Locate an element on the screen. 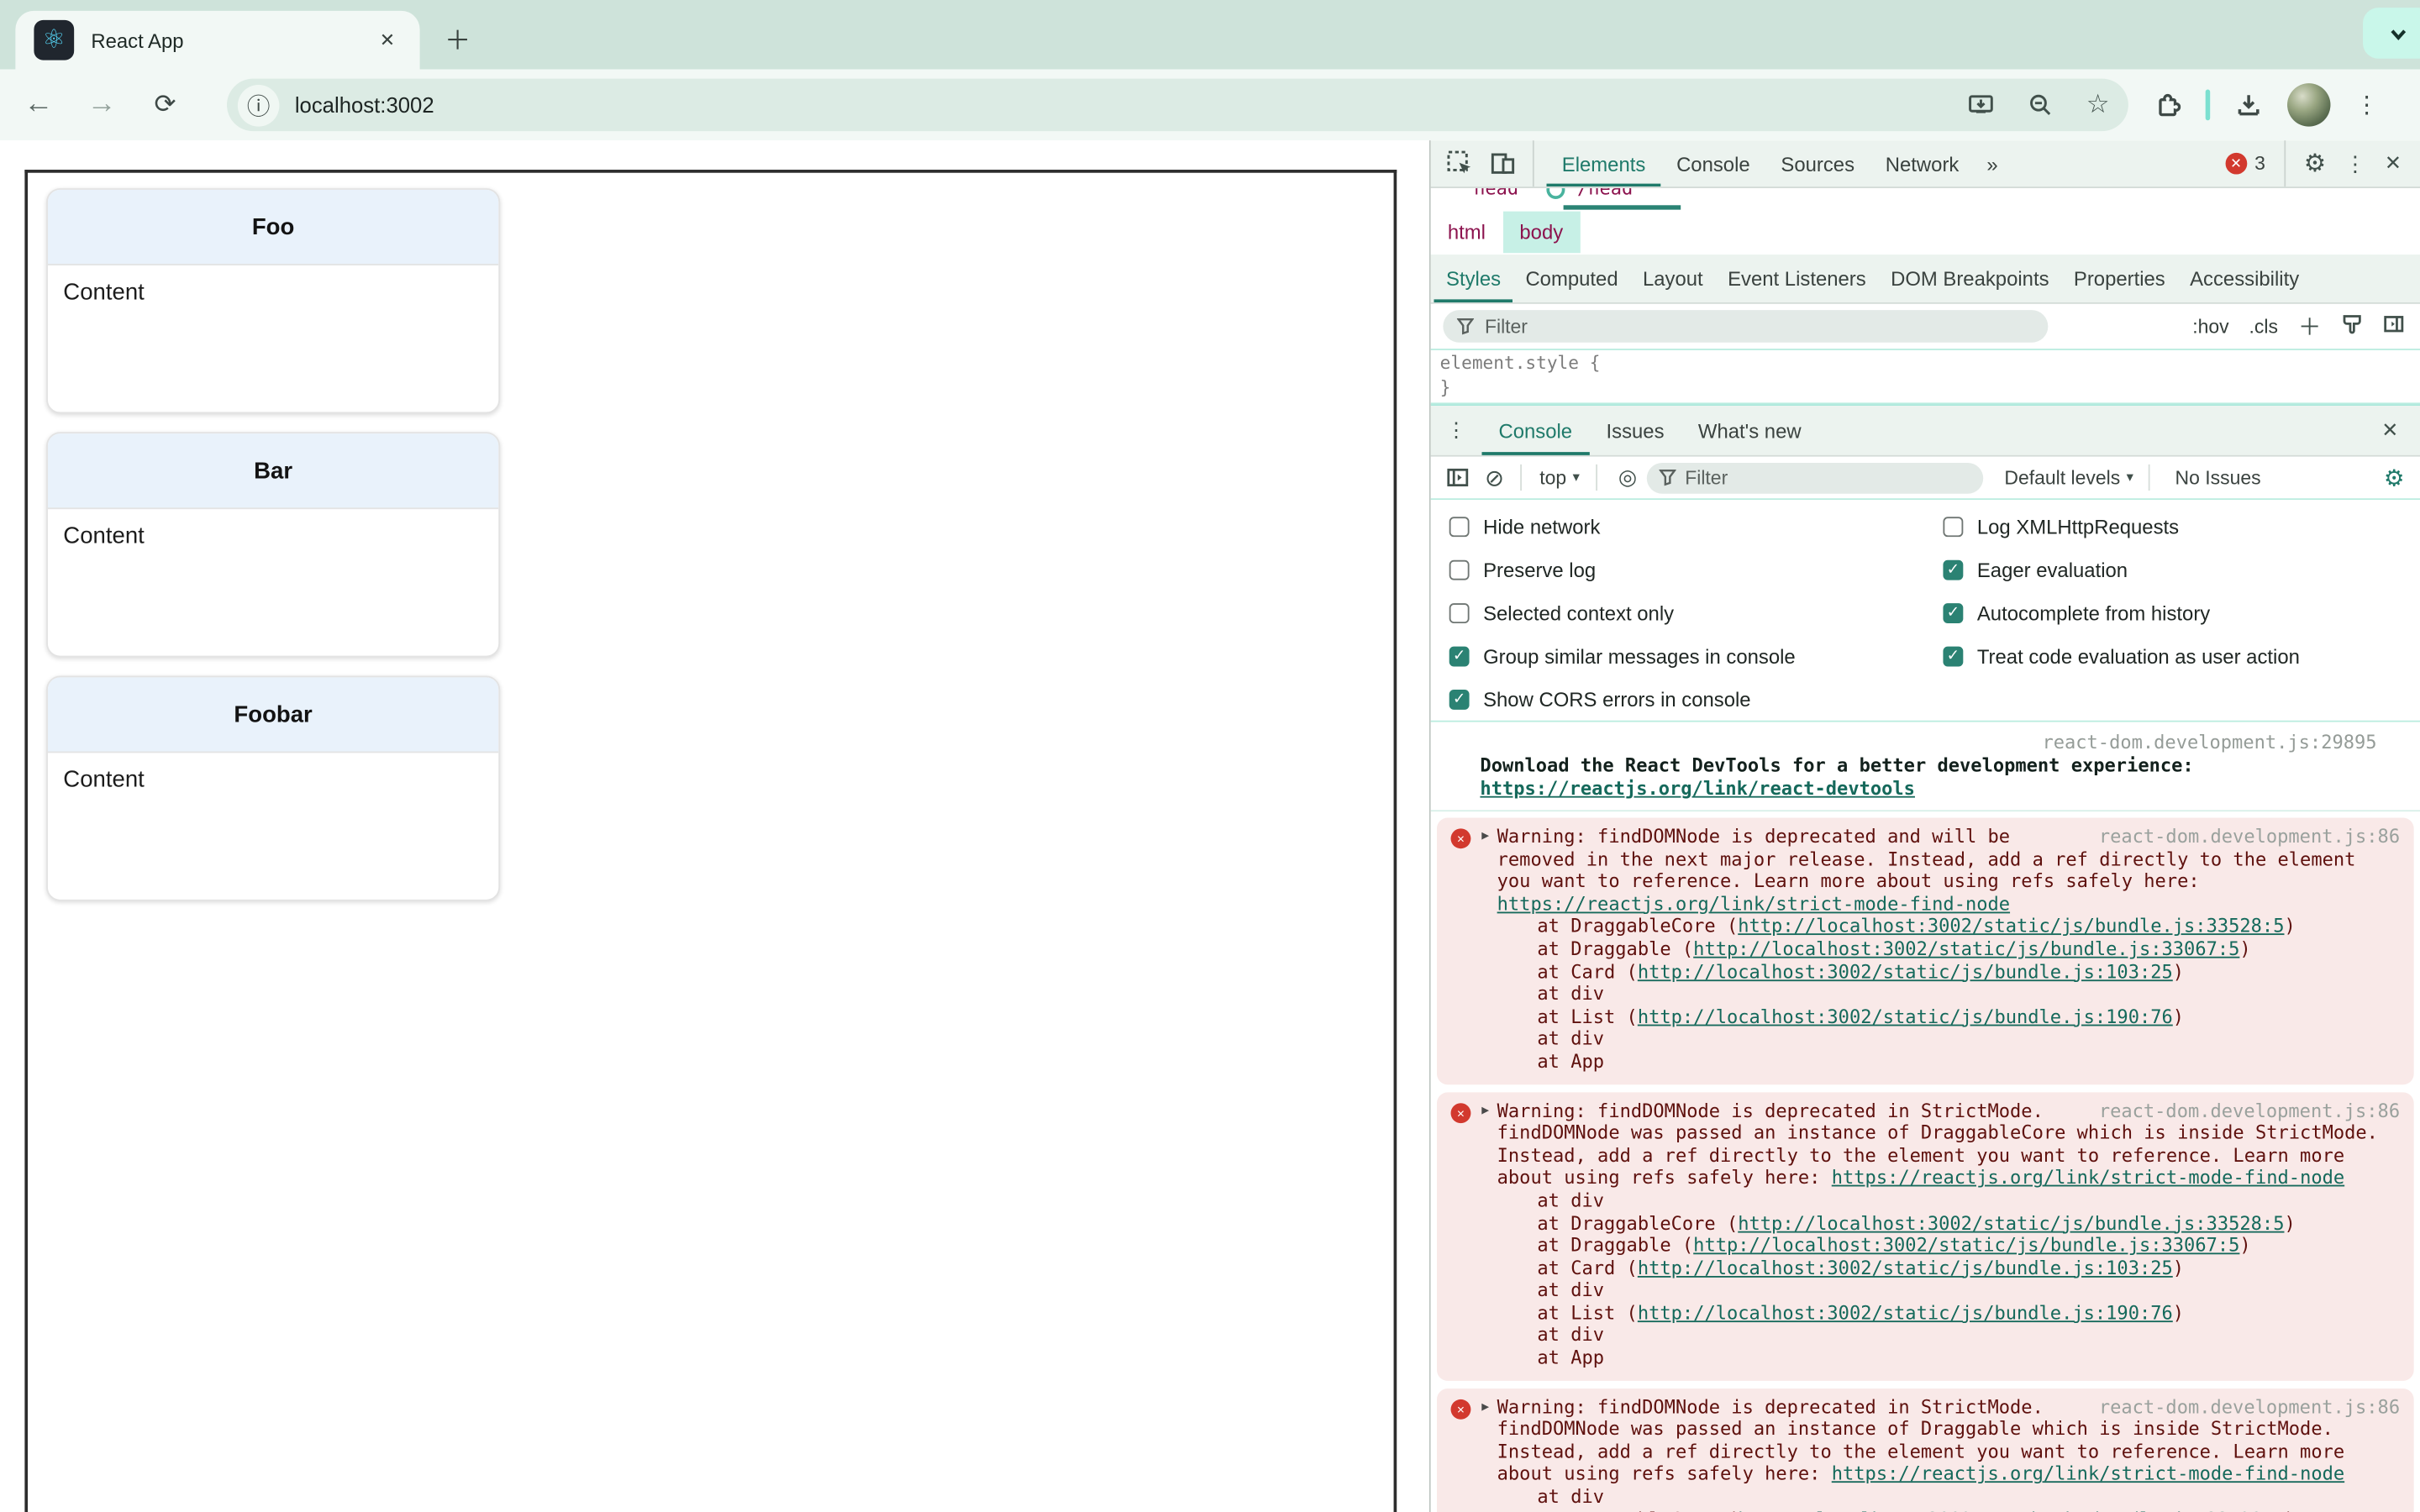 This screenshot has width=2420, height=1512. tab-sources: Sources is located at coordinates (1817, 163).